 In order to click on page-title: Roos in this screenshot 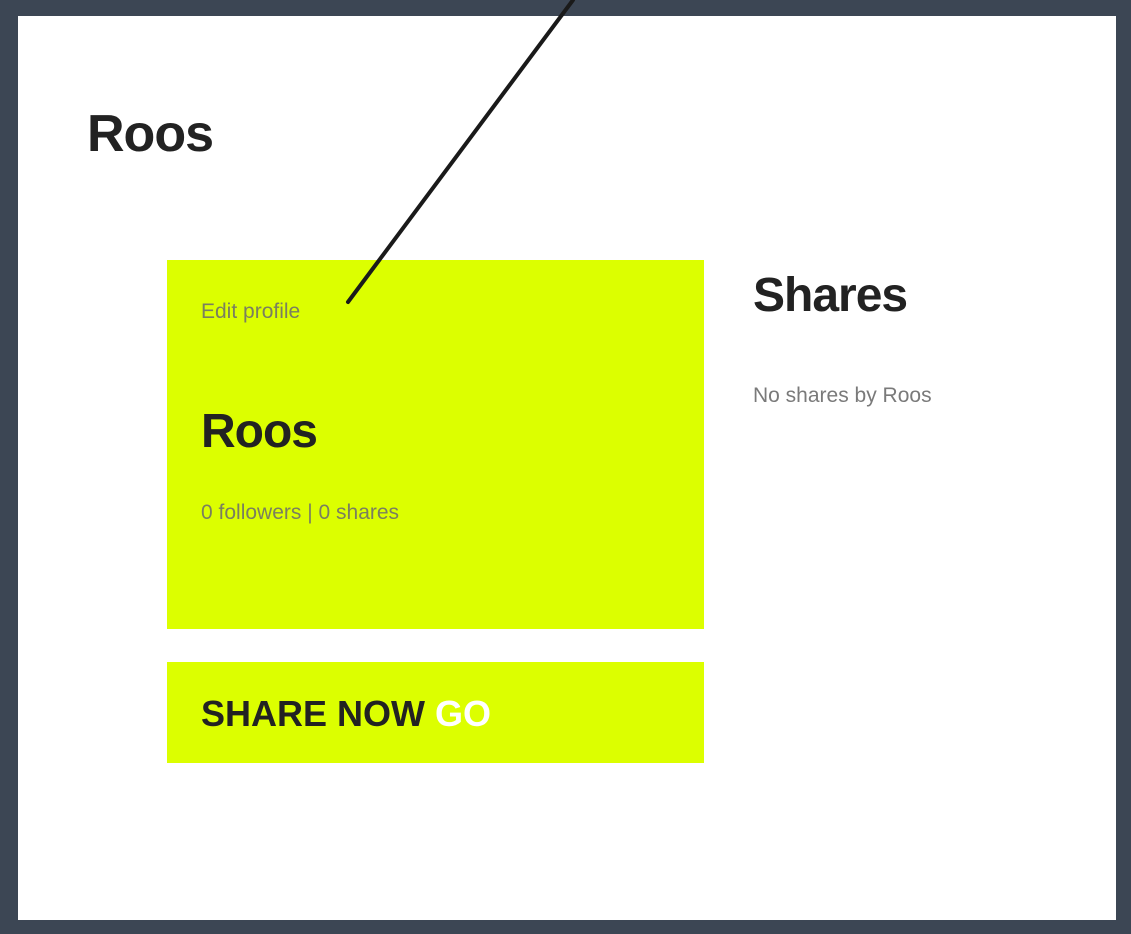, I will do `click(150, 134)`.